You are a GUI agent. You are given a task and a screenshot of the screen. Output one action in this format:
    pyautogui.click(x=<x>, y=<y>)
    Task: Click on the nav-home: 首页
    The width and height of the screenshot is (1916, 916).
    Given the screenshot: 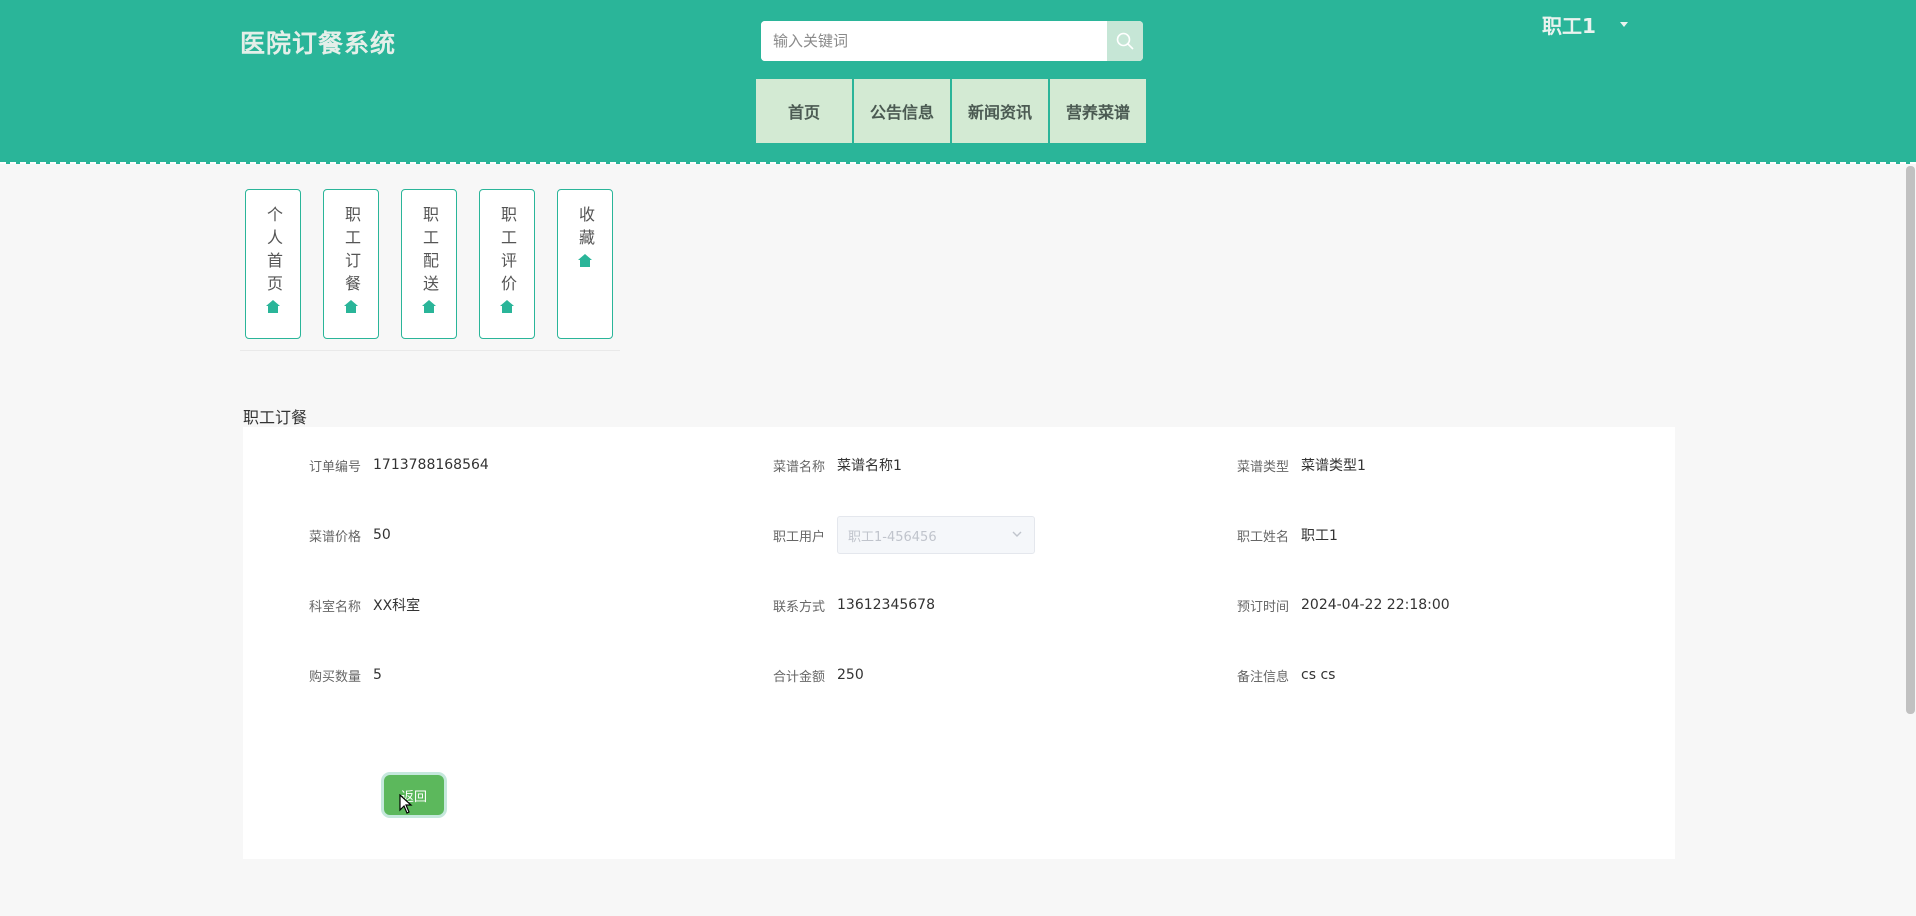 What is the action you would take?
    pyautogui.click(x=804, y=111)
    